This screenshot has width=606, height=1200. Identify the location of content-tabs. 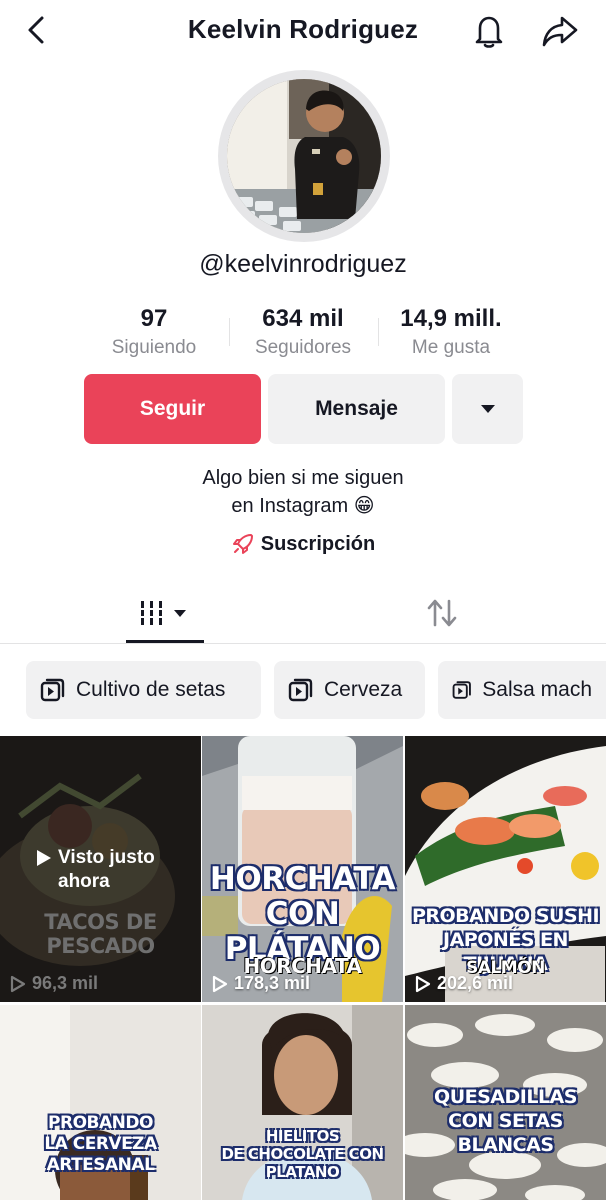
(303, 613).